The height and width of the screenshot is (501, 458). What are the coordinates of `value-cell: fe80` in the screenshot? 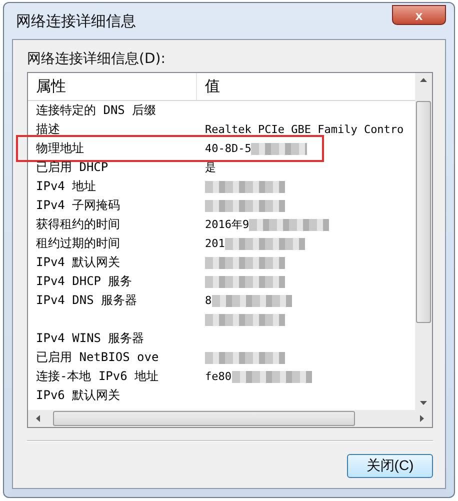 It's located at (218, 376).